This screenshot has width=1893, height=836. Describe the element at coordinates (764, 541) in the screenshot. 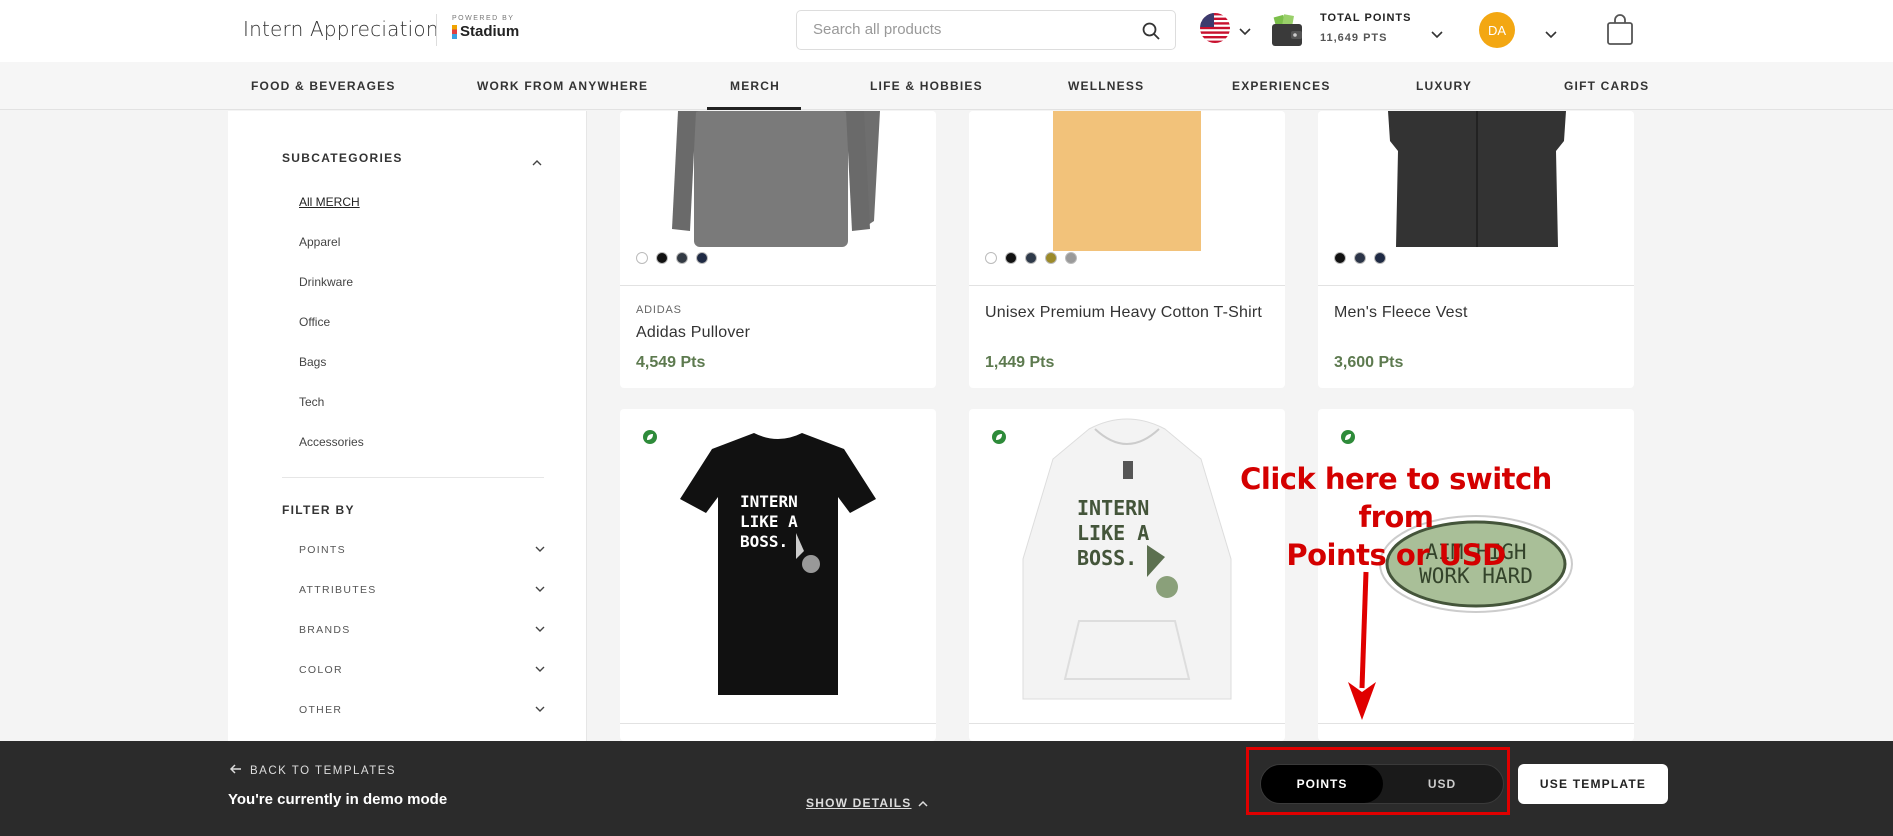

I see `tshirt-print-line: BOSS.` at that location.